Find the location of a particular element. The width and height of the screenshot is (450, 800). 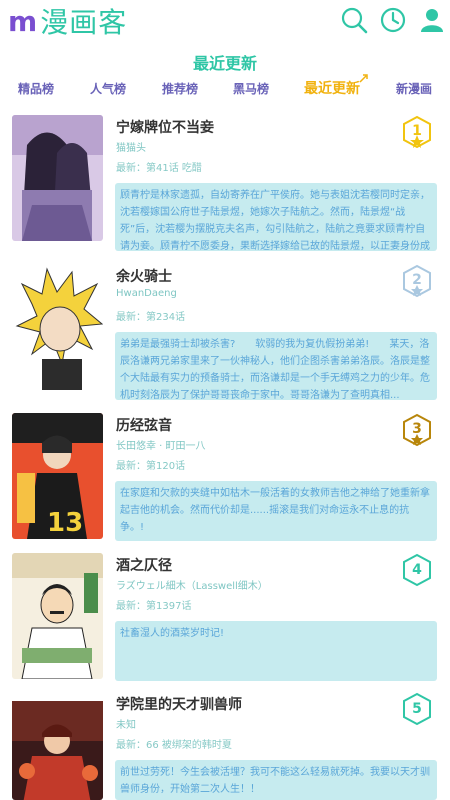

tab-new-comics: 新漫画 is located at coordinates (414, 88).